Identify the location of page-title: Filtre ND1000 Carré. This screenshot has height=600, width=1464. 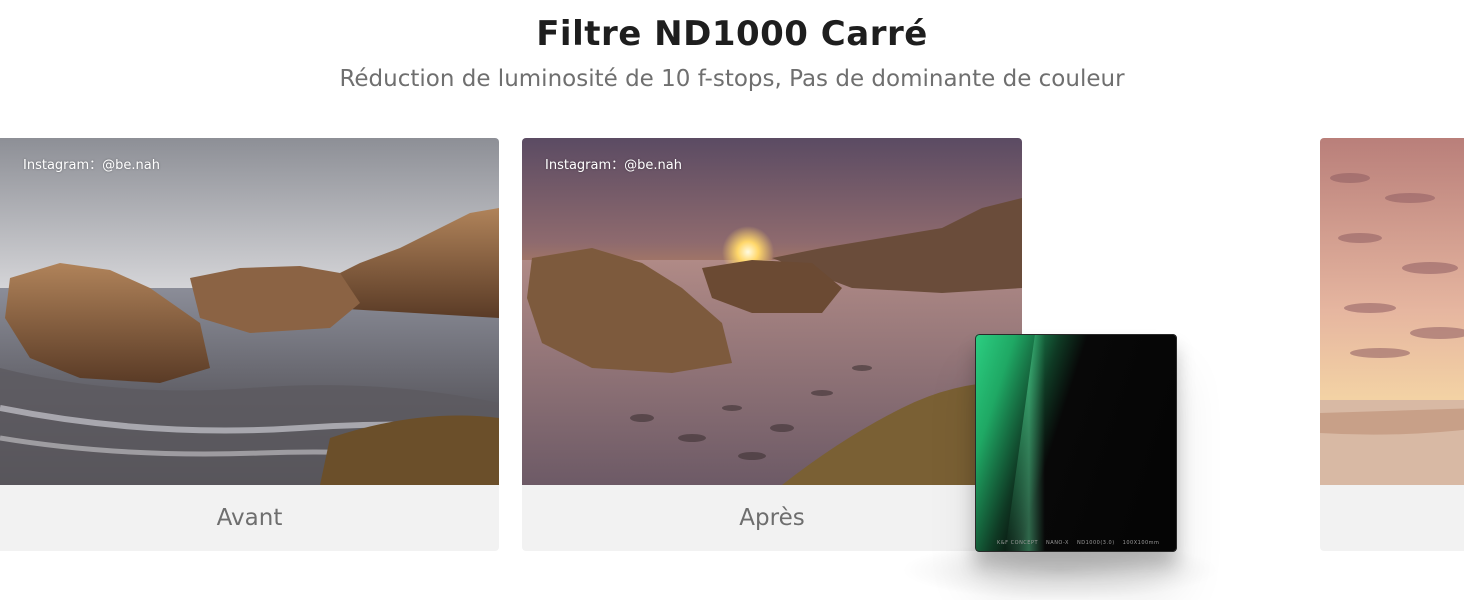
(732, 34).